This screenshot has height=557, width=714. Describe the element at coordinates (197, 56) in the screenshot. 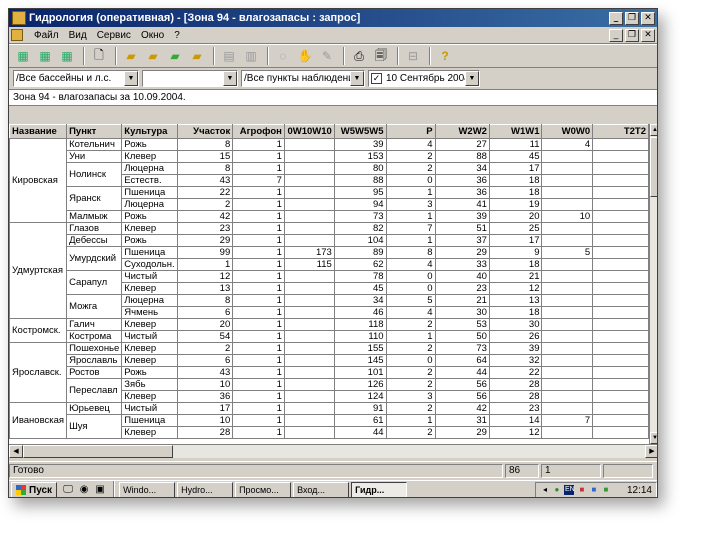

I see `save-folder2-icon: ▰` at that location.